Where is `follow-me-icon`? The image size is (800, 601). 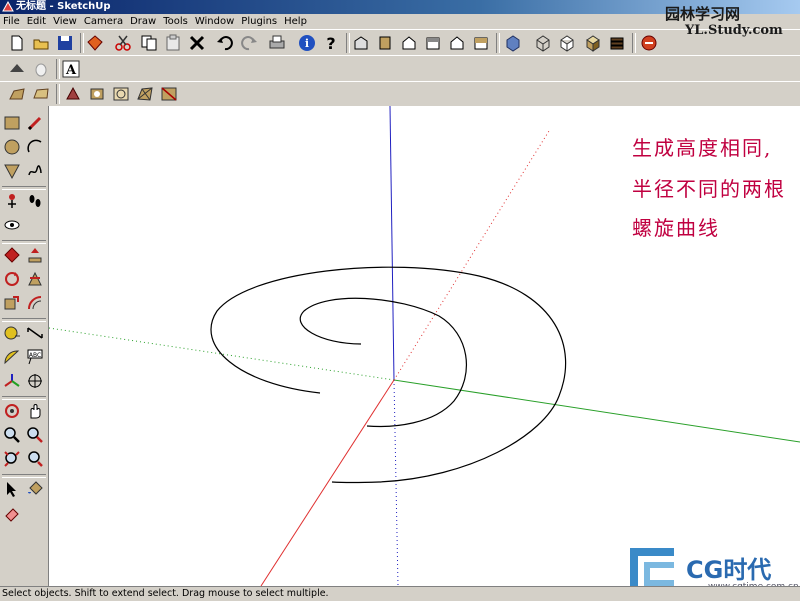
follow-me-icon is located at coordinates (12, 255).